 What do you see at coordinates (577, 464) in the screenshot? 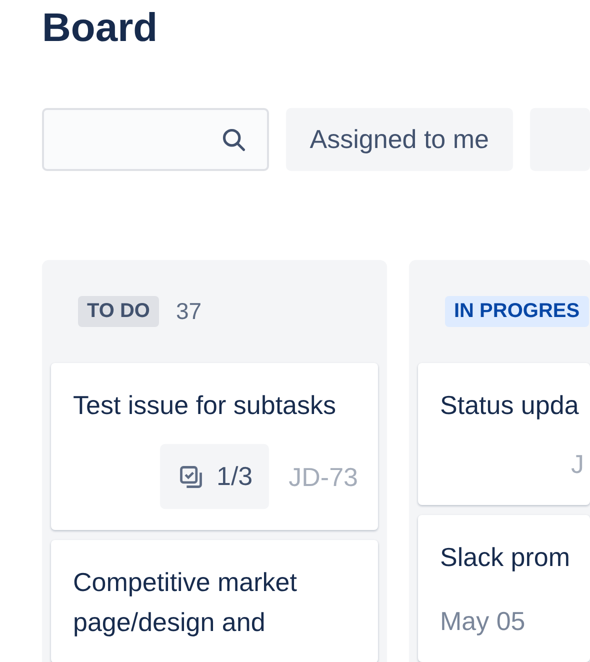
I see `issue-key: J` at bounding box center [577, 464].